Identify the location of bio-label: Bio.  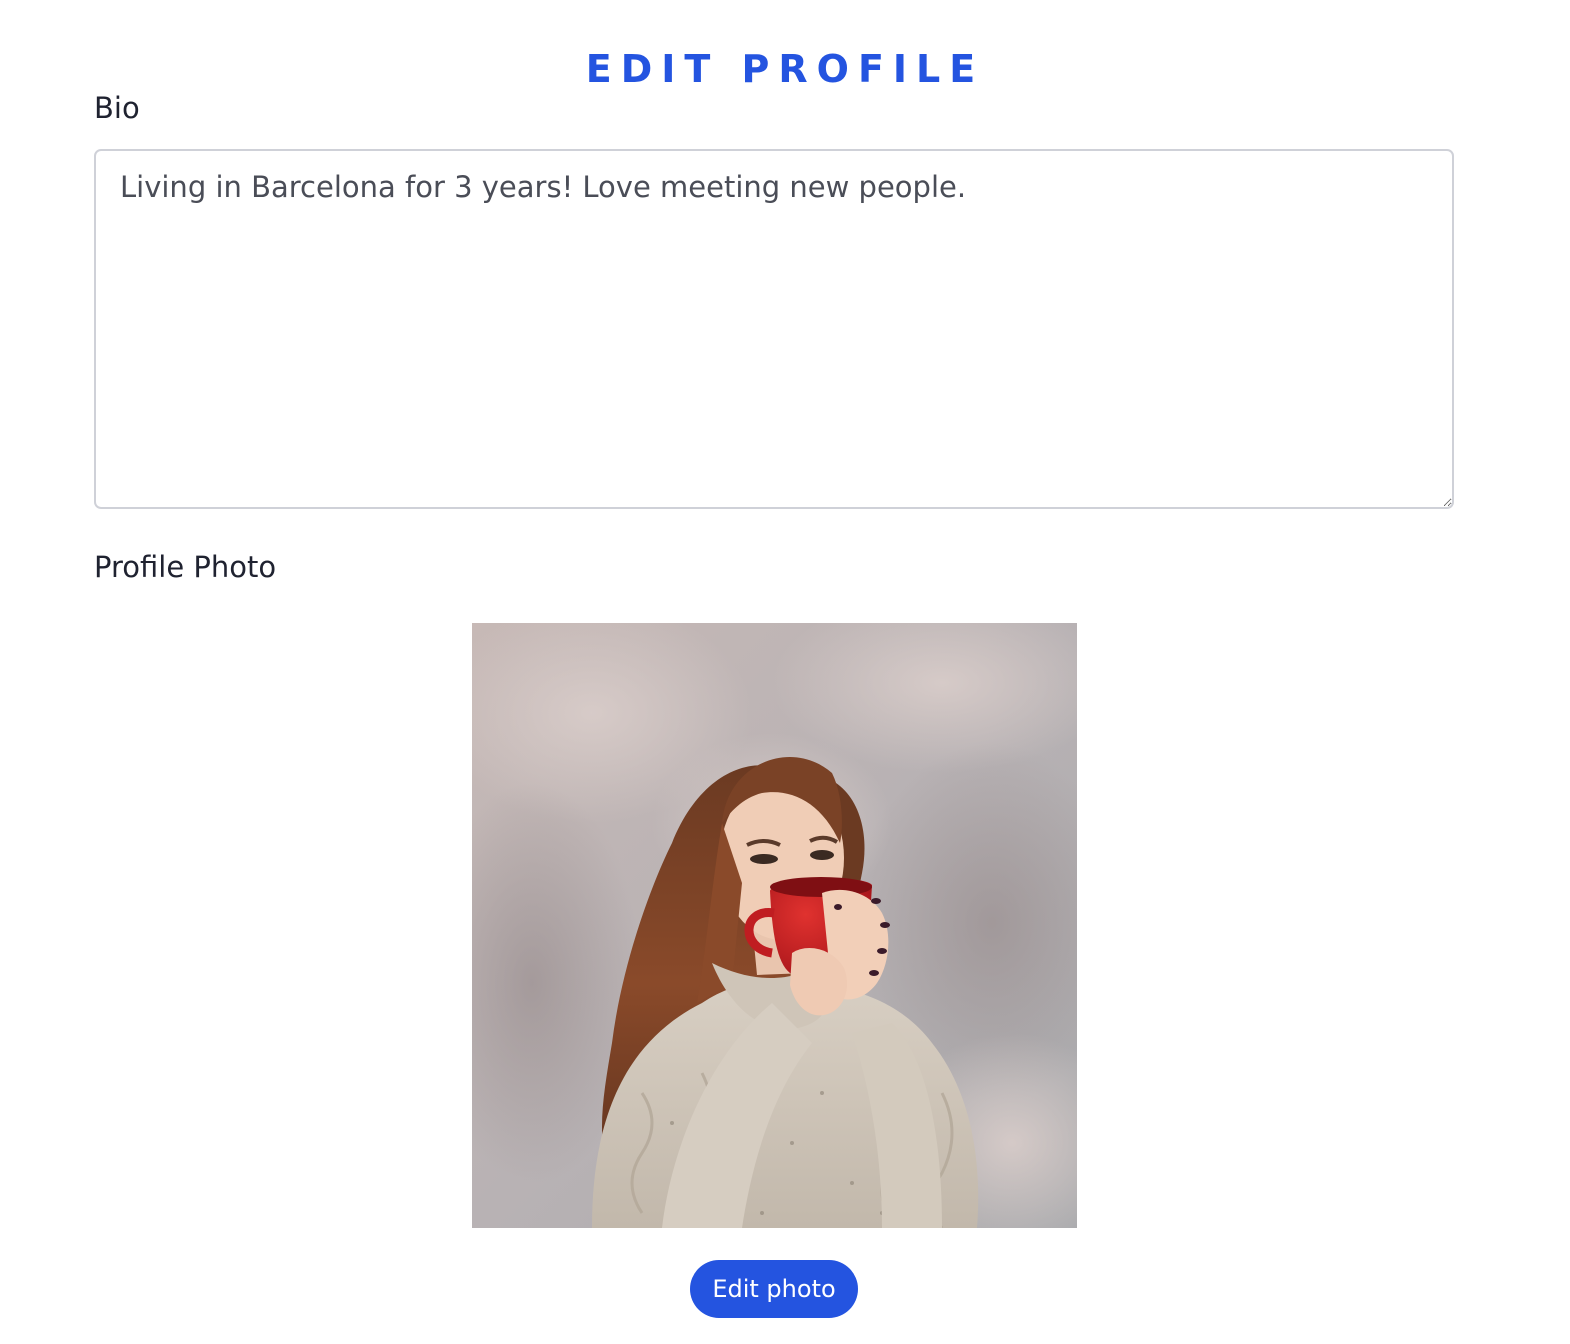
(117, 108).